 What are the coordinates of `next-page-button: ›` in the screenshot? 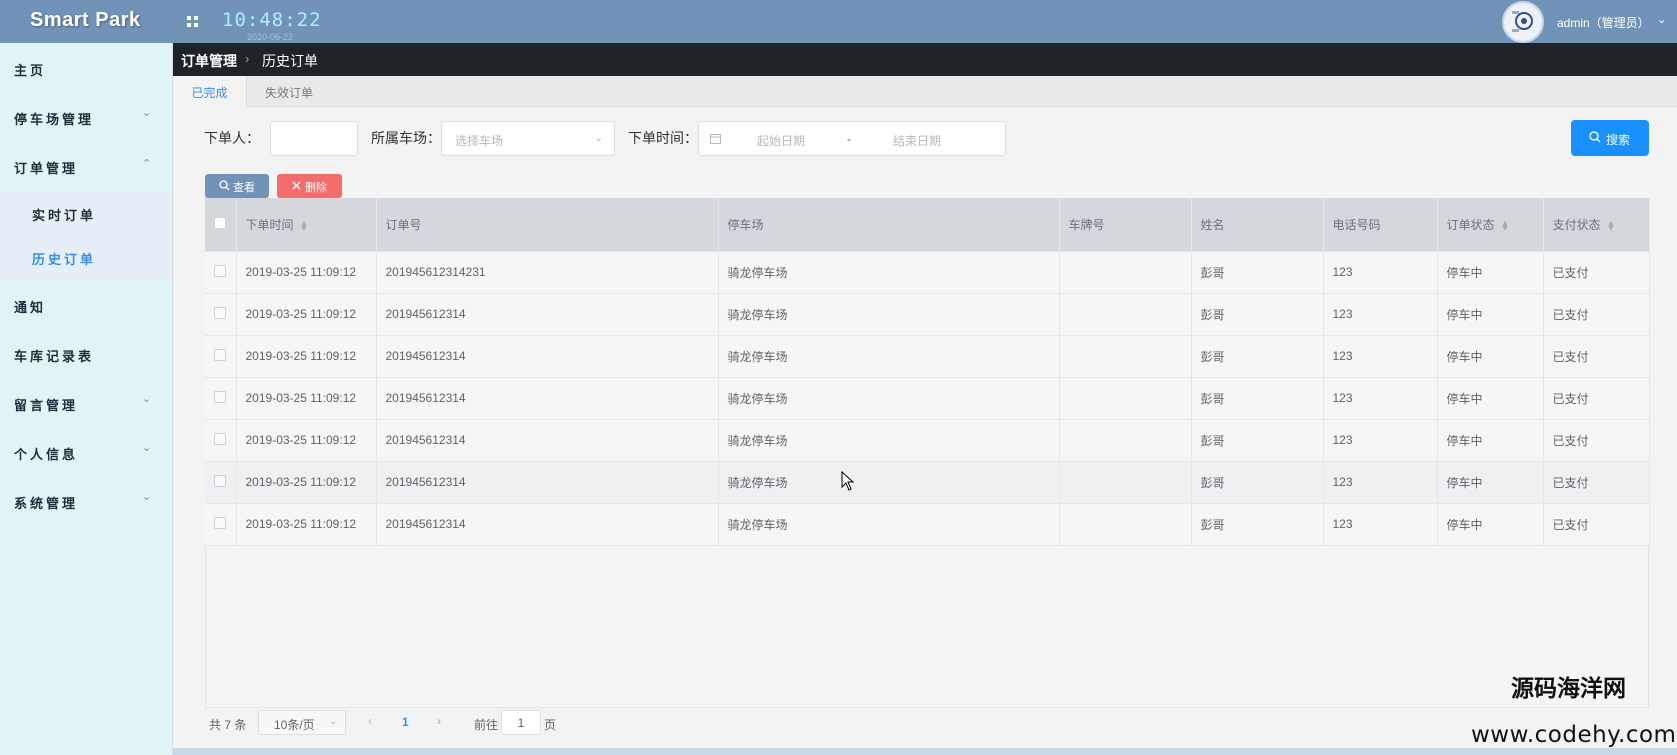 It's located at (439, 721).